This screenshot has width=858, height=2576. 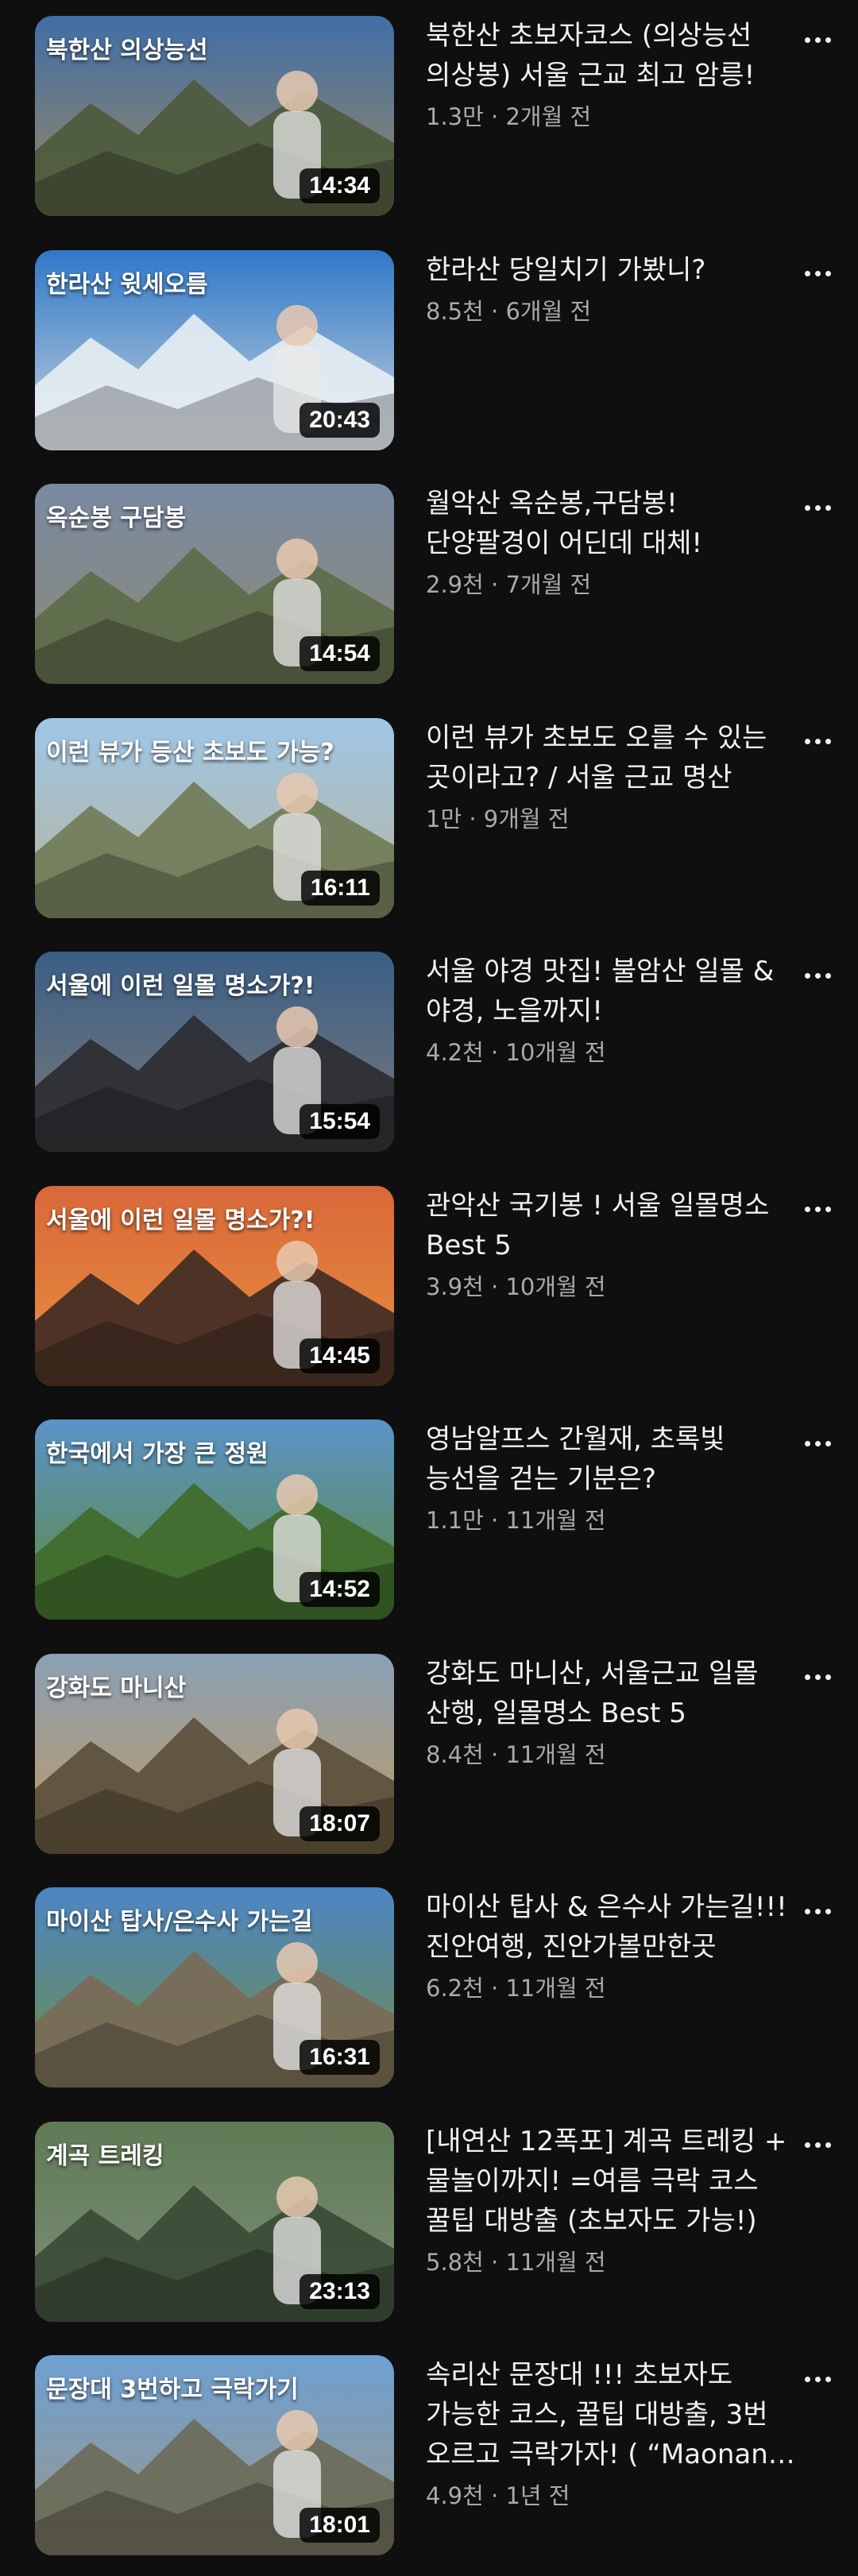 What do you see at coordinates (516, 1286) in the screenshot?
I see `video-meta: 3.9천 · 10개월 전` at bounding box center [516, 1286].